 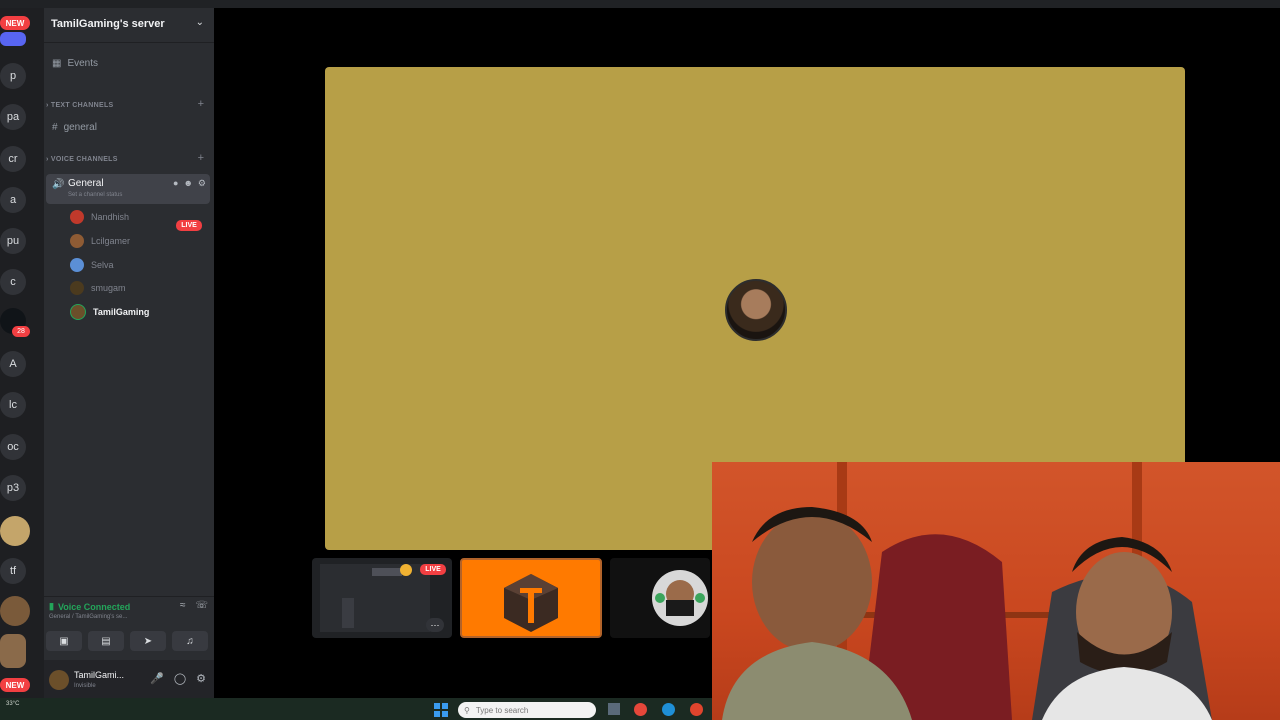 What do you see at coordinates (13, 241) in the screenshot?
I see `server-icon-pu: pu` at bounding box center [13, 241].